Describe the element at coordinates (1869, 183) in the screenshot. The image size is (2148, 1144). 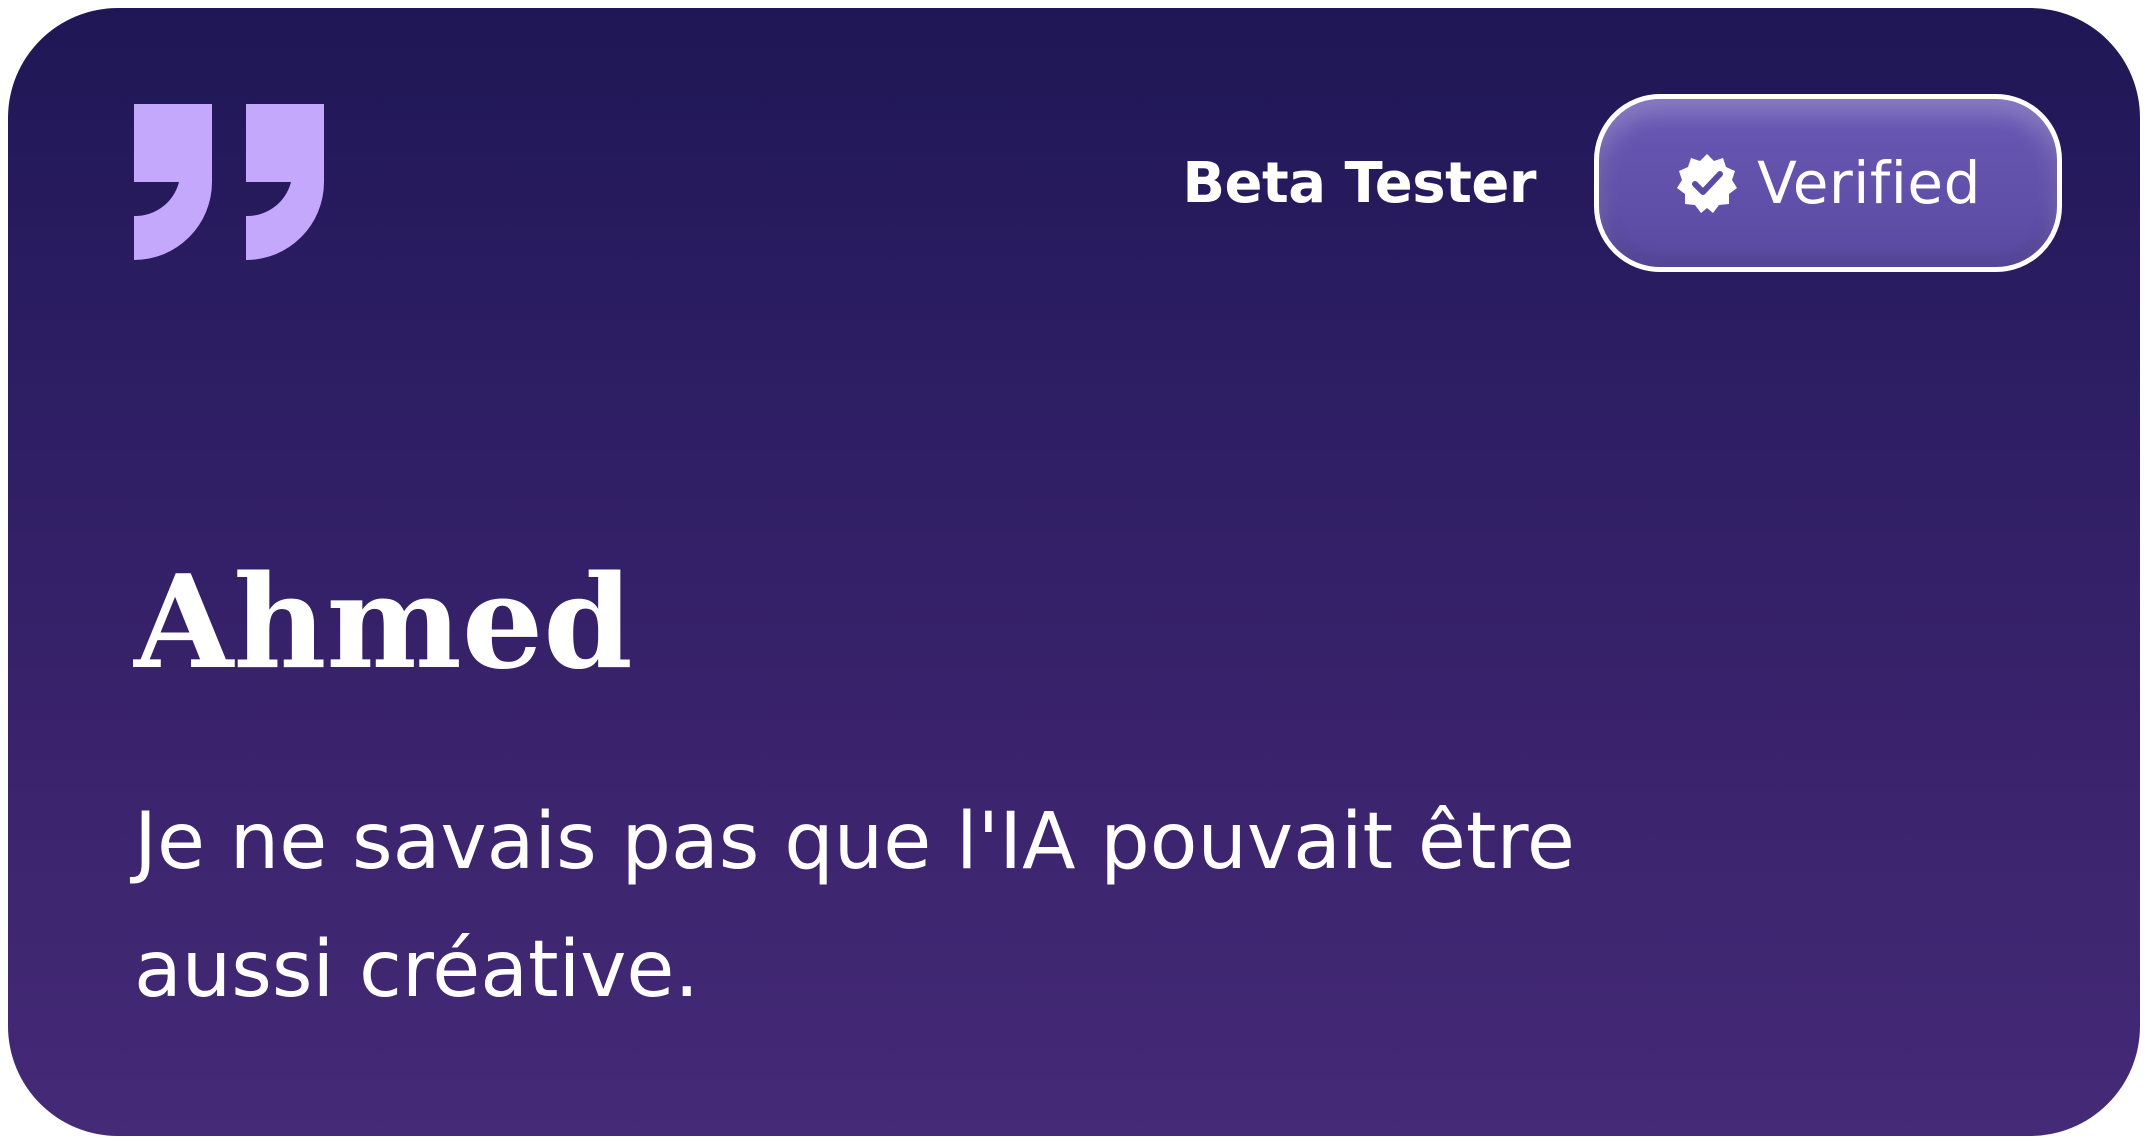
I see `verified-label: Verified` at that location.